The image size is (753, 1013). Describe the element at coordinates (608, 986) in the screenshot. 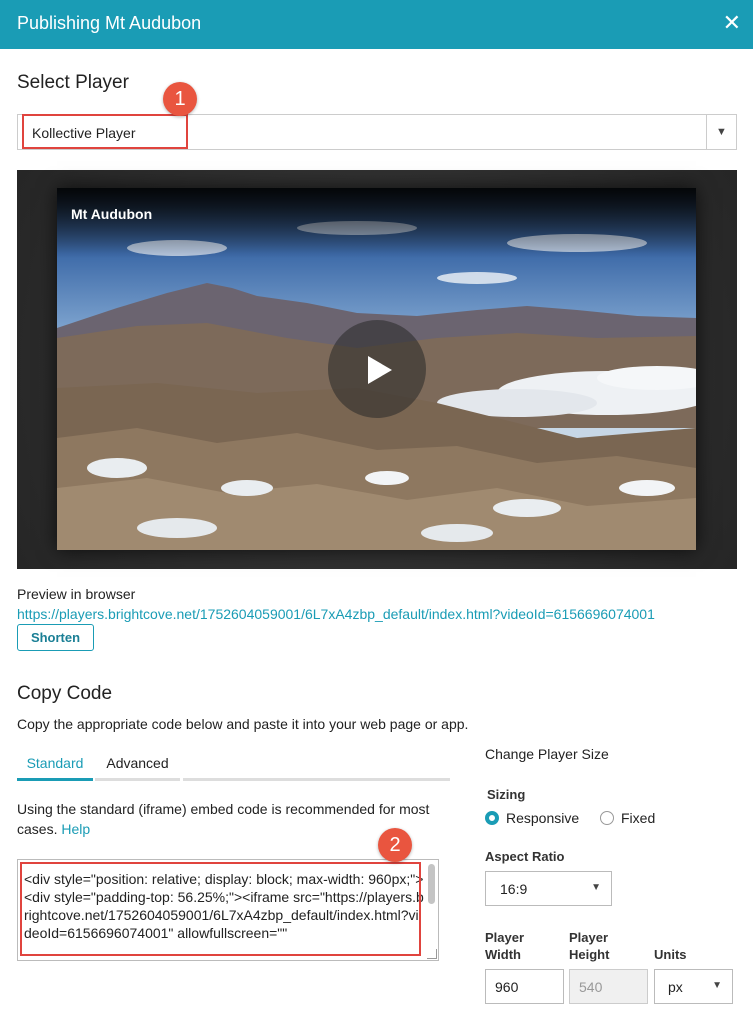

I see `player-height-input: 540` at that location.